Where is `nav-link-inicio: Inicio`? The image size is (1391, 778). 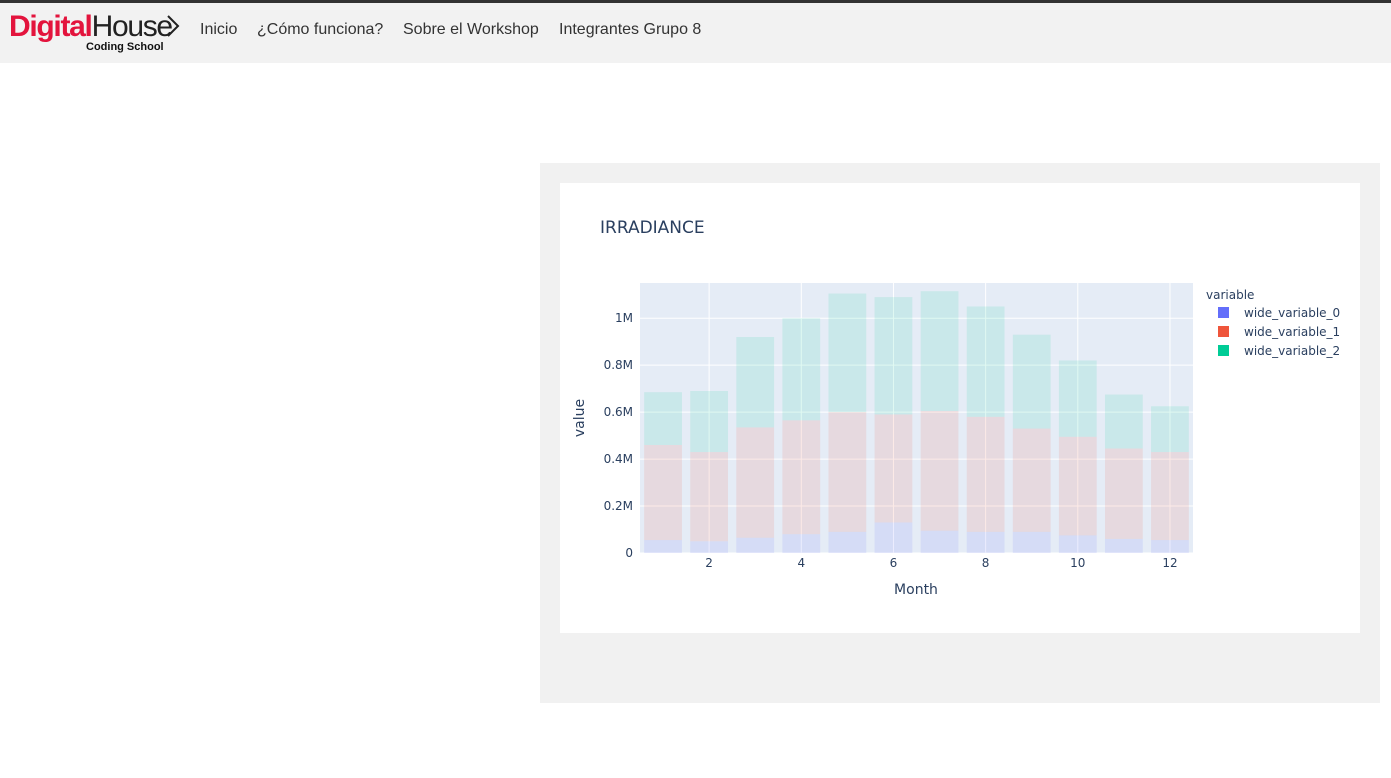
nav-link-inicio: Inicio is located at coordinates (218, 30).